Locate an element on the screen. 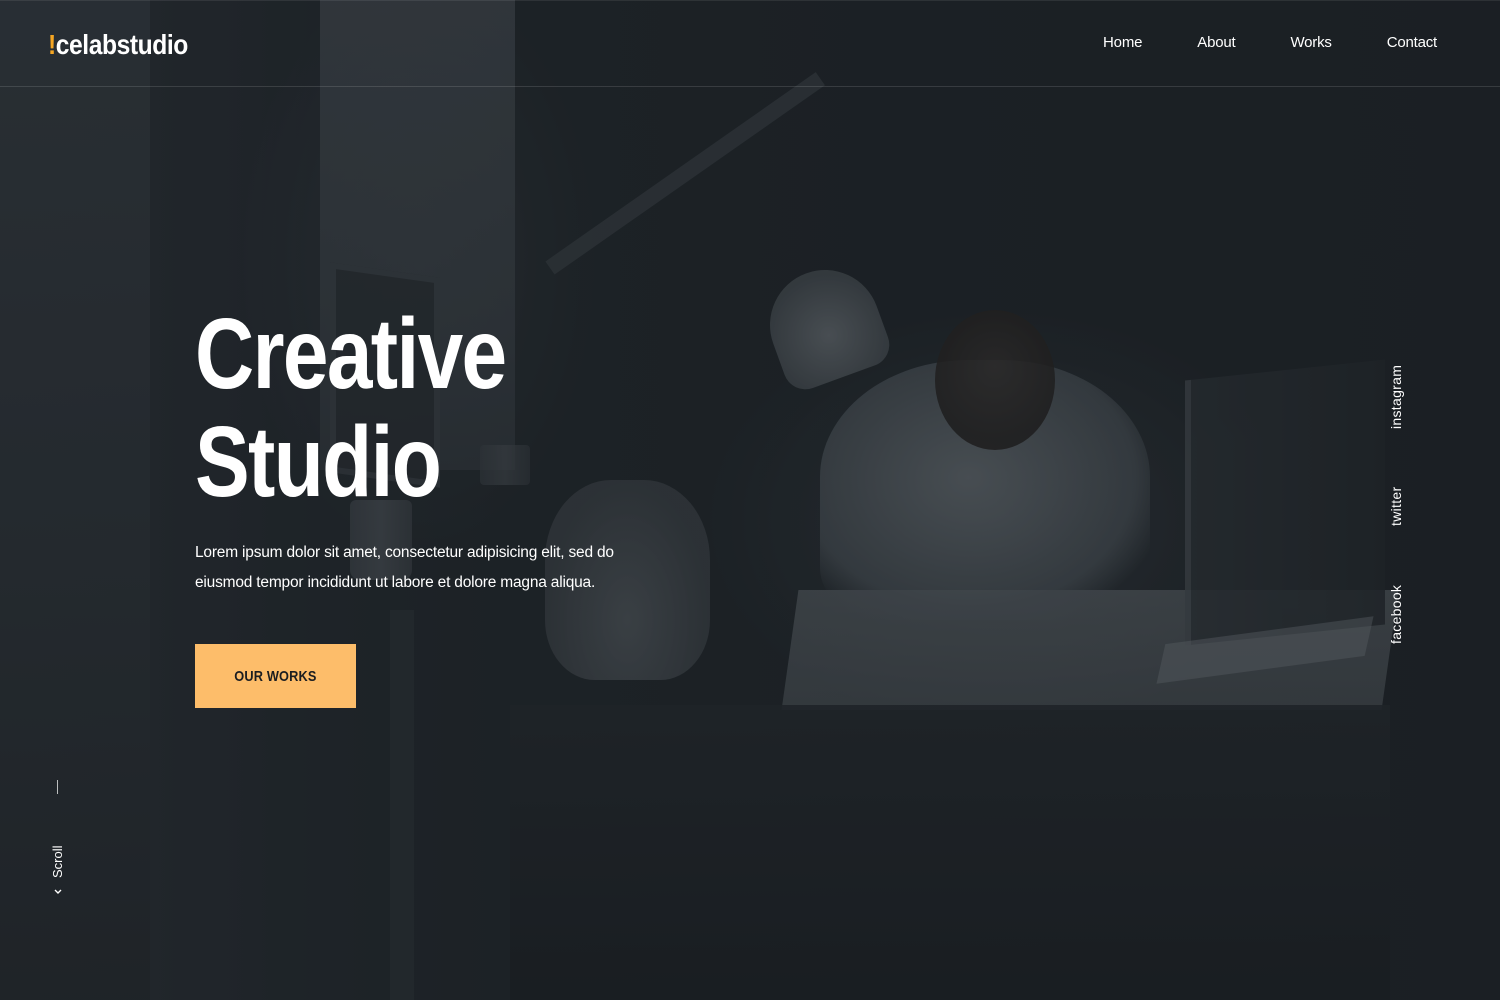 This screenshot has height=1000, width=1500. main-nav: Home About Works Contact is located at coordinates (1242, 42).